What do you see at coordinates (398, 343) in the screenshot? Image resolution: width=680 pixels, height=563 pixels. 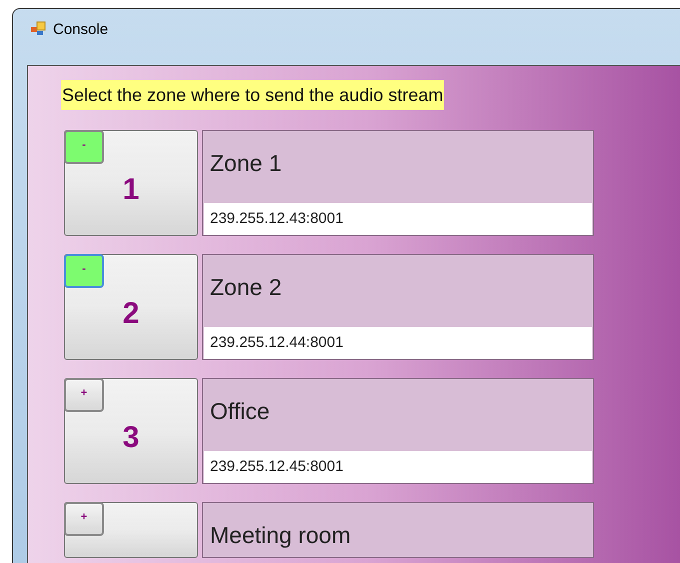 I see `address-field: 239.255.12.44:8001` at bounding box center [398, 343].